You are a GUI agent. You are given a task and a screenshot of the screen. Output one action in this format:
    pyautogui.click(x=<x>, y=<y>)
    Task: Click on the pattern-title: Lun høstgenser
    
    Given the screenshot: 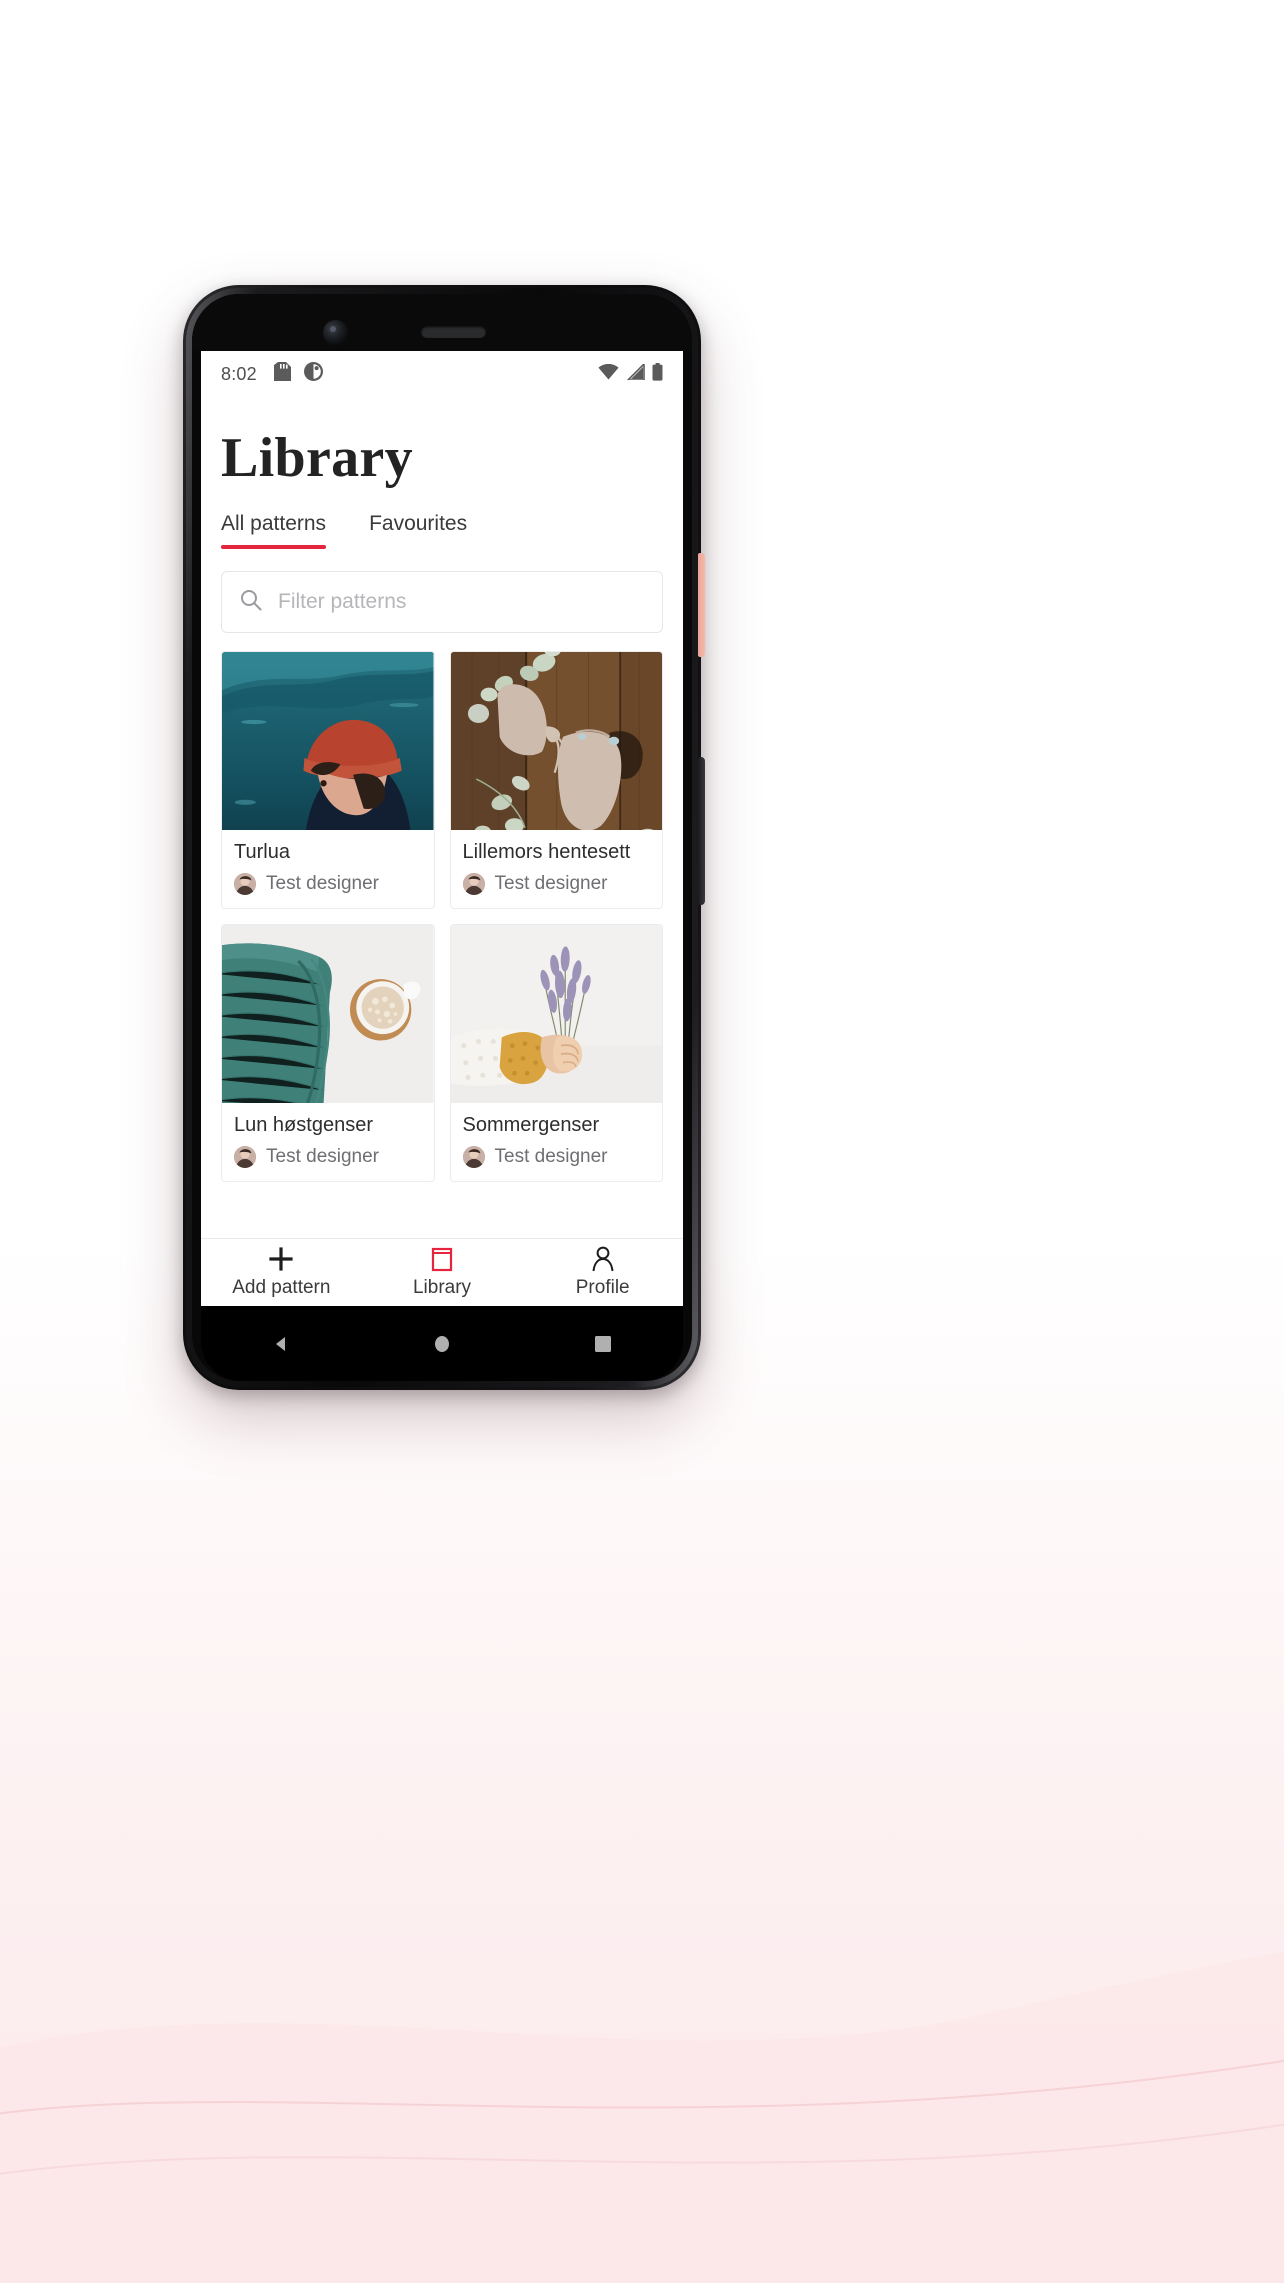 What is the action you would take?
    pyautogui.click(x=303, y=1125)
    